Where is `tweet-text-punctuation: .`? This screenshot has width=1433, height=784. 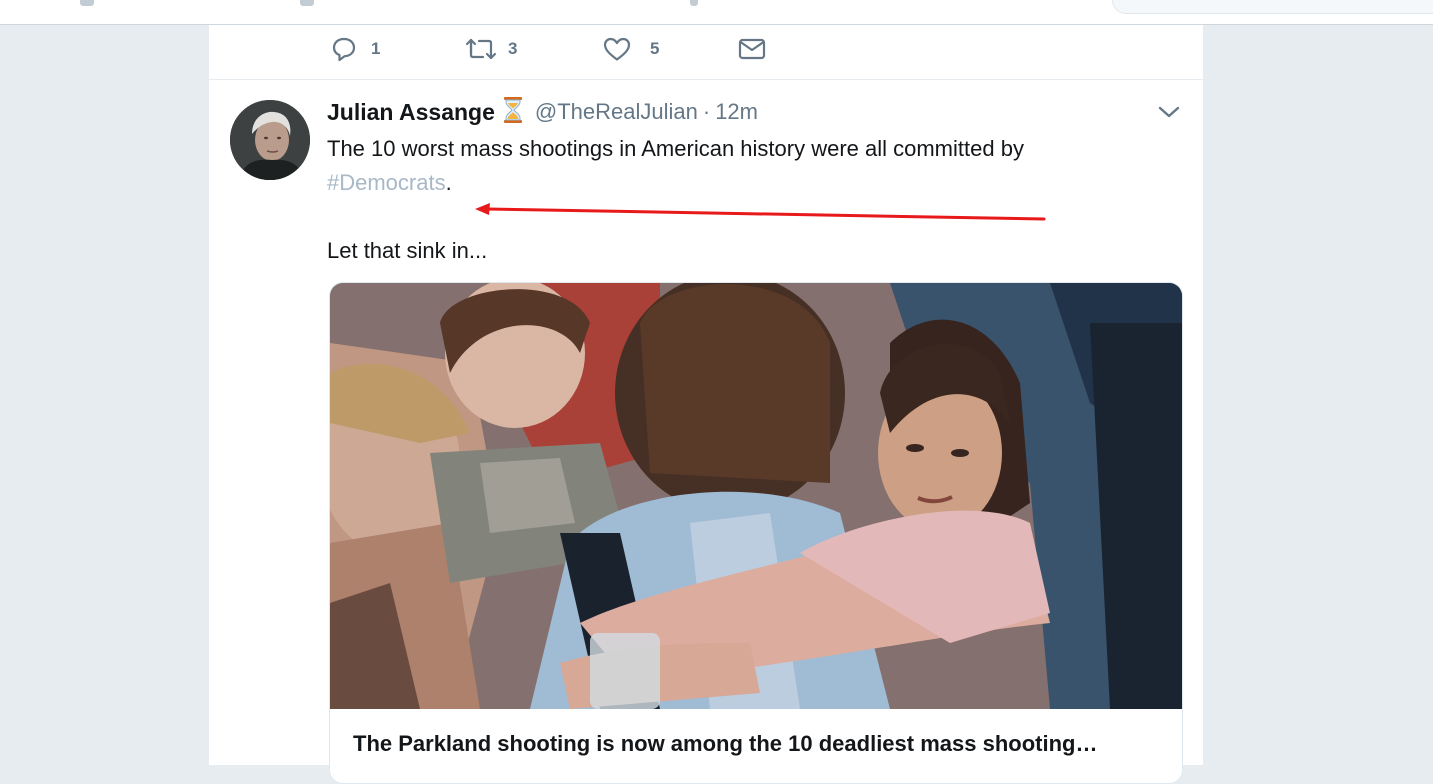
tweet-text-punctuation: . is located at coordinates (448, 182).